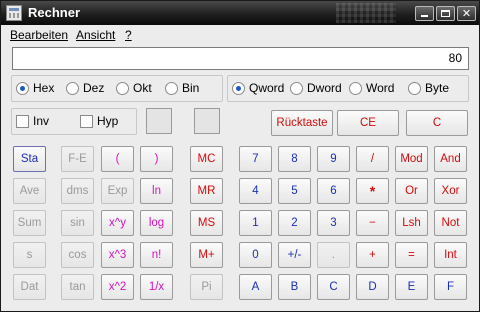 The width and height of the screenshot is (480, 312). What do you see at coordinates (294, 223) in the screenshot?
I see `digit-2-button: 2` at bounding box center [294, 223].